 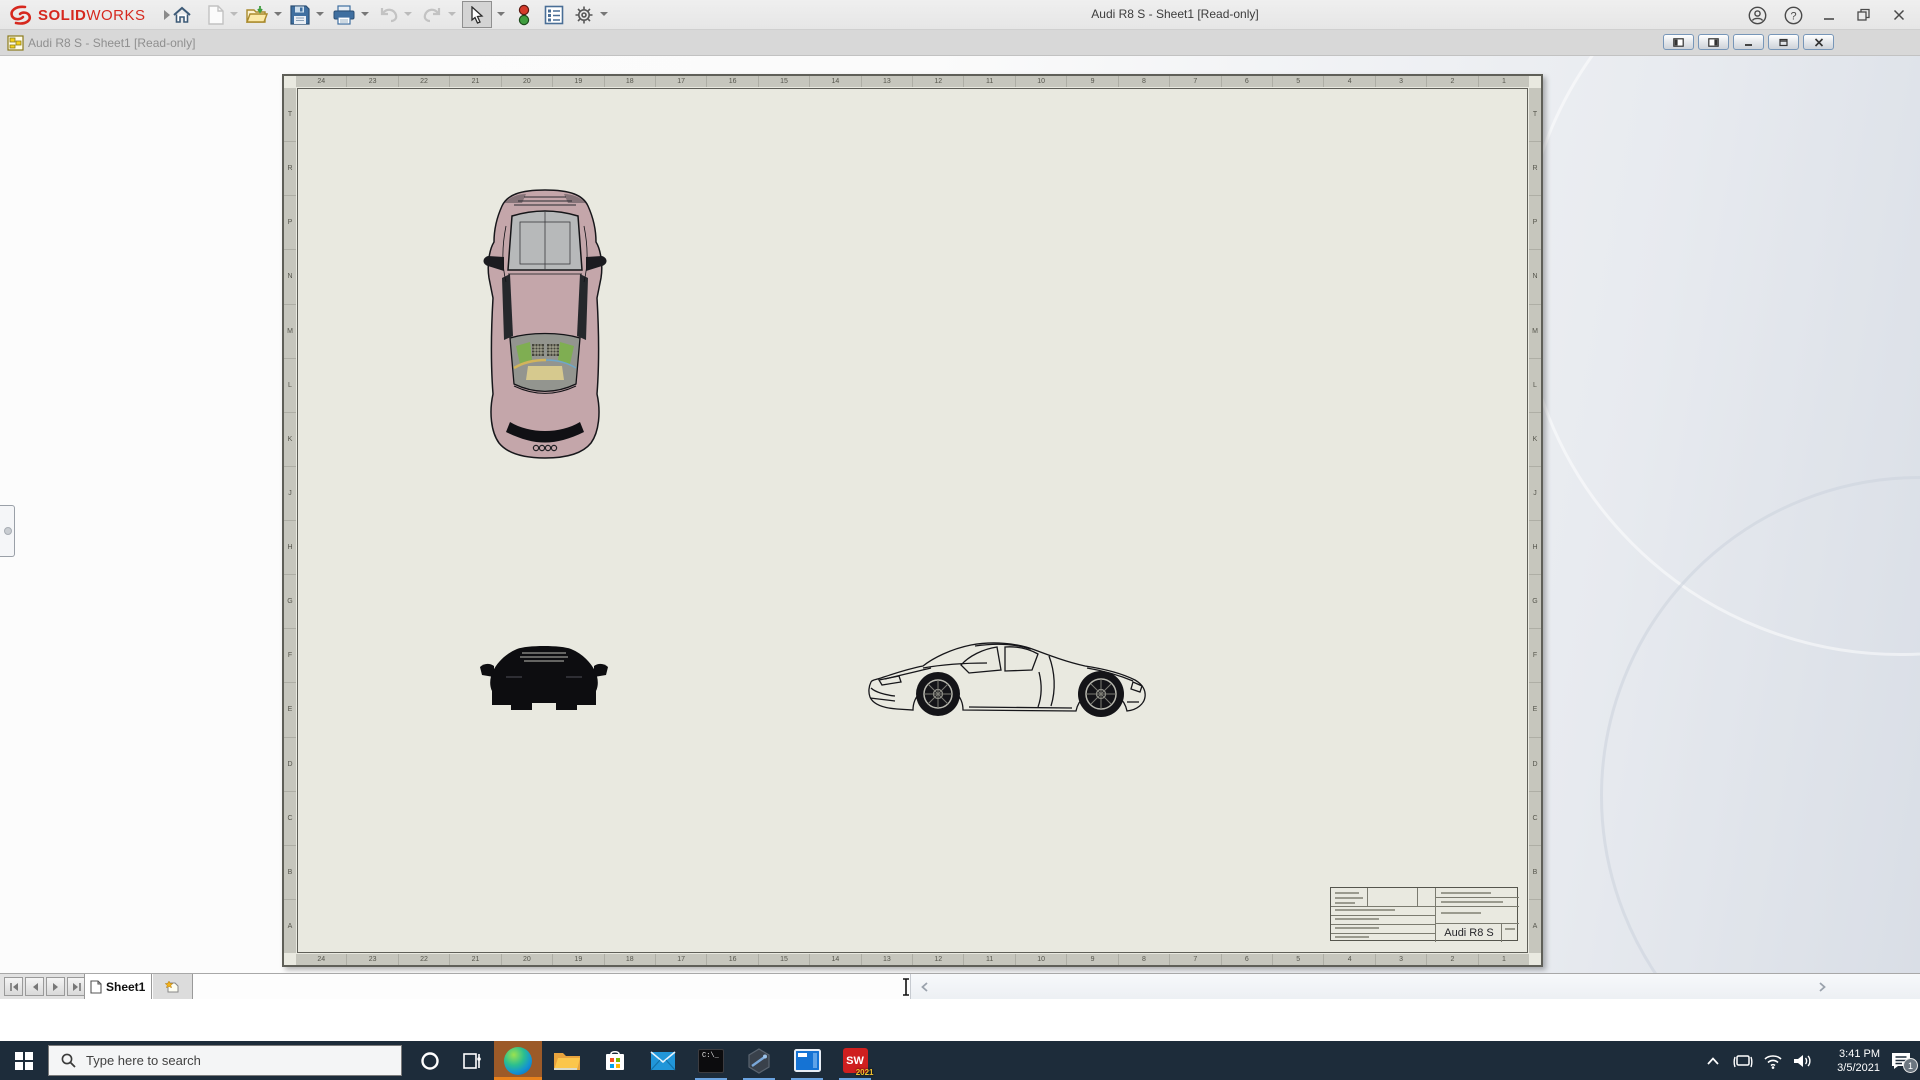 I want to click on new-document-button, so click(x=216, y=15).